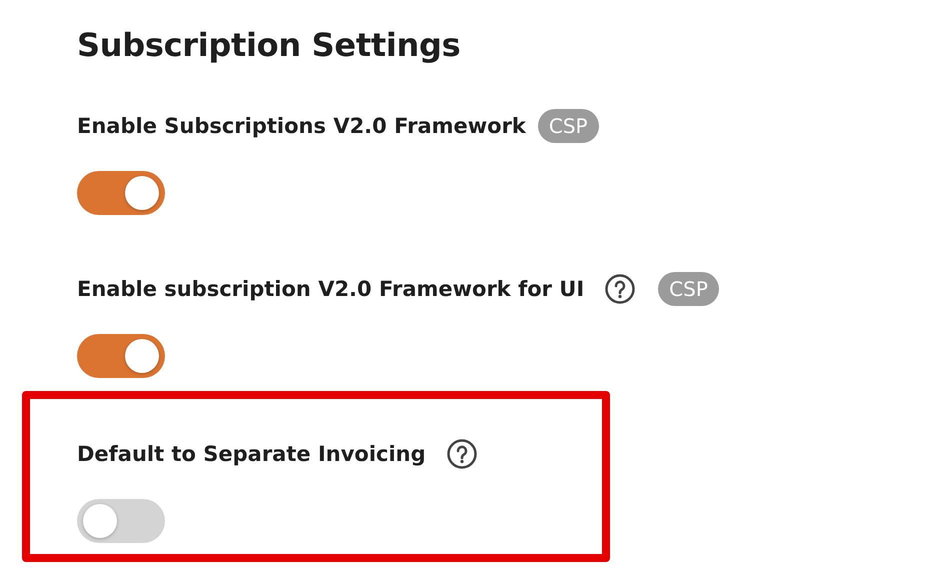  Describe the element at coordinates (251, 454) in the screenshot. I see `setting-label: Default to Separate Invoicing` at that location.